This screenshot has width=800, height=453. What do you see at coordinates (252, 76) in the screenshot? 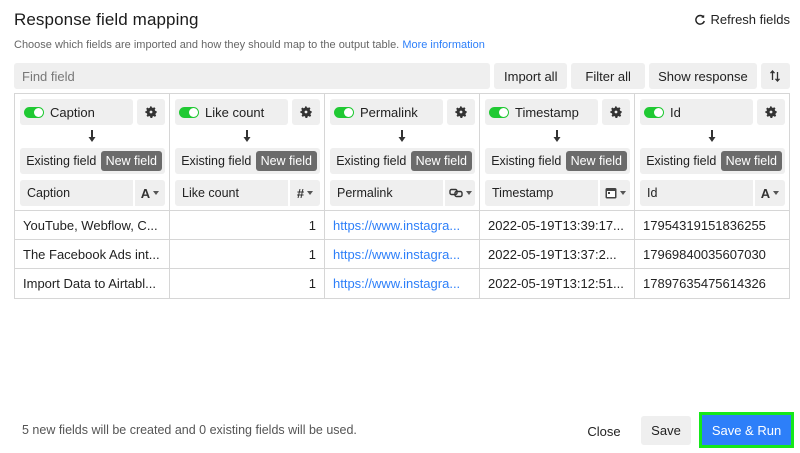
I see `find-field-input` at bounding box center [252, 76].